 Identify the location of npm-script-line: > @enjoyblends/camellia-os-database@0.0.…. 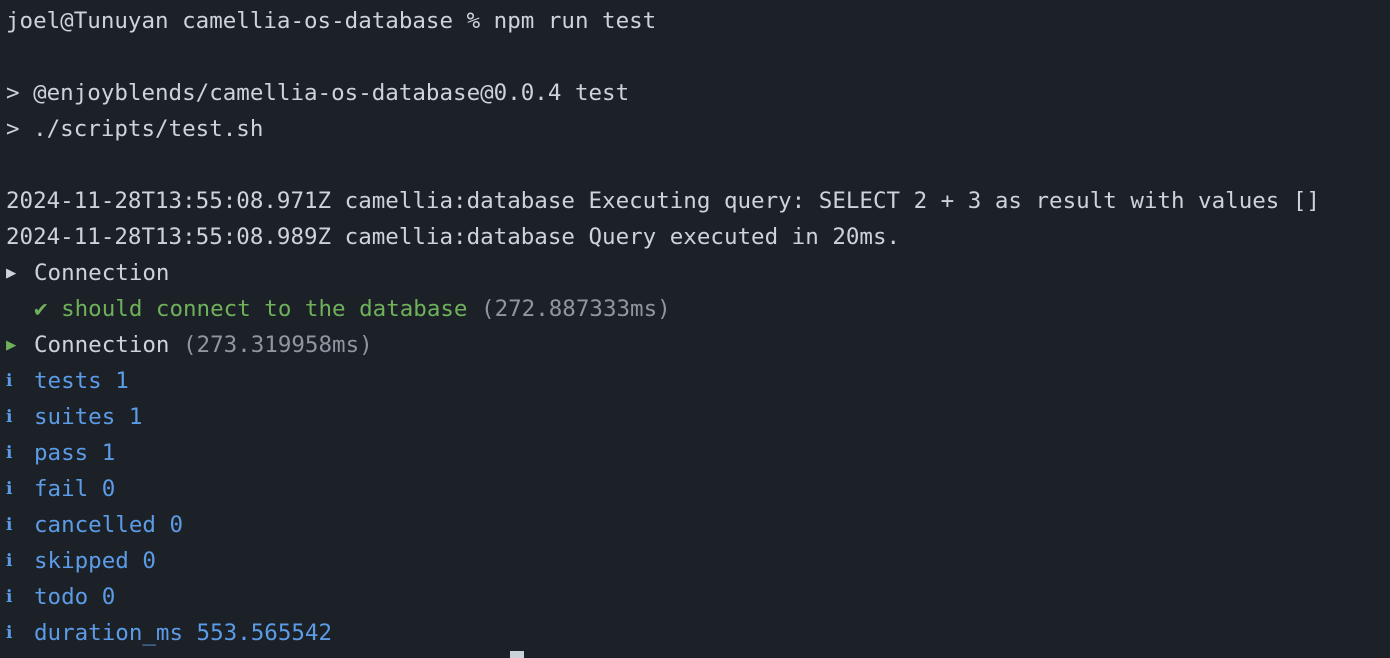
(318, 93).